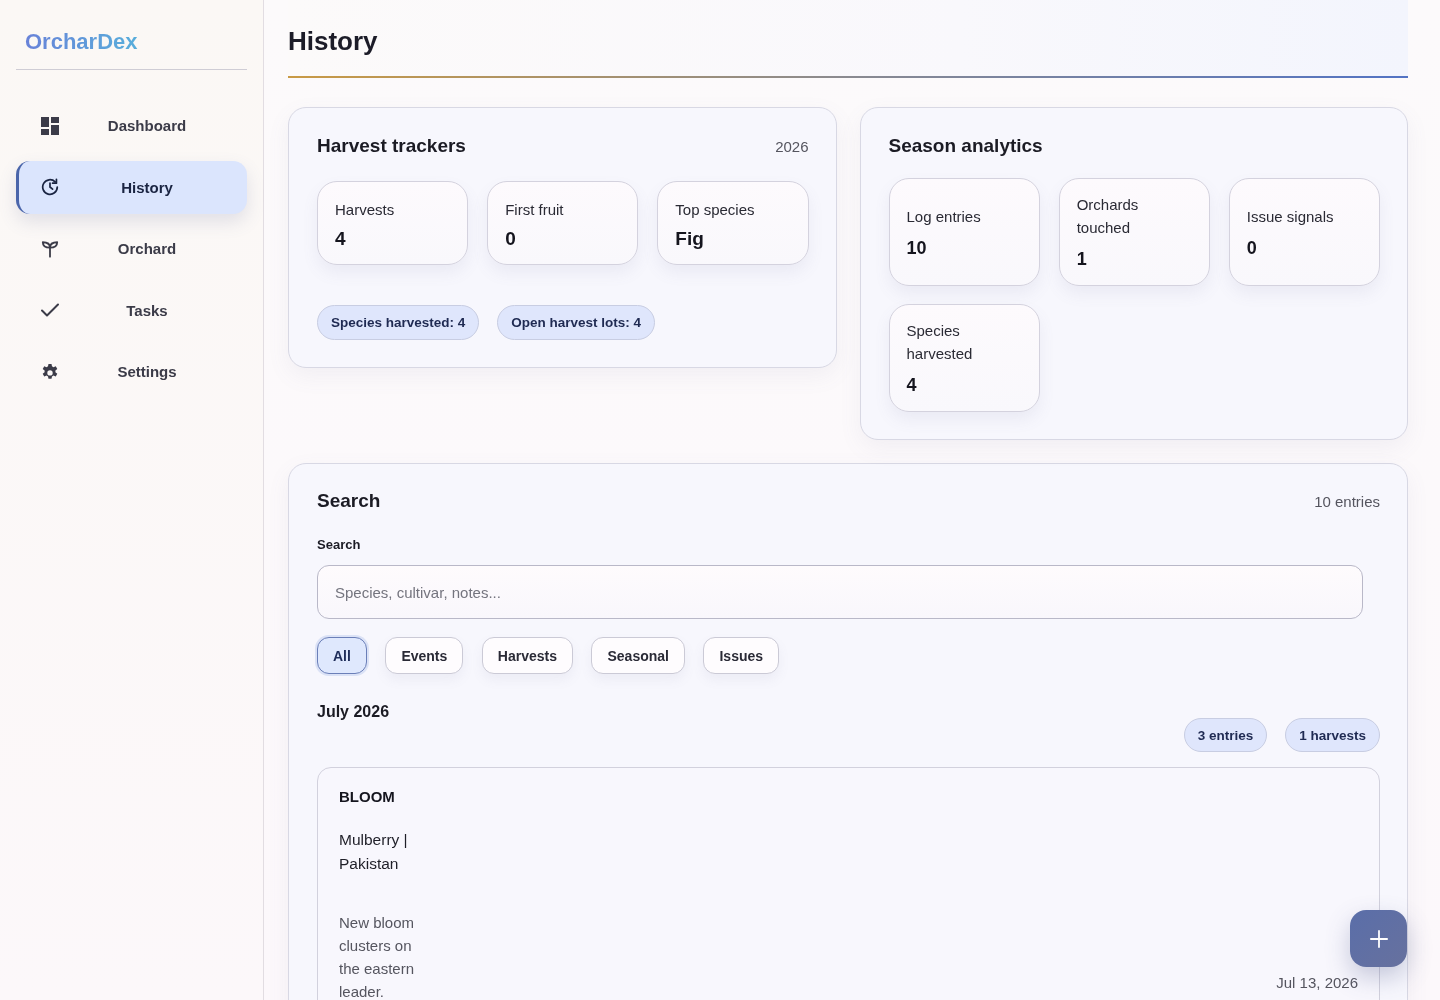 This screenshot has width=1440, height=1000. Describe the element at coordinates (1290, 216) in the screenshot. I see `stat-label: Issue signals` at that location.